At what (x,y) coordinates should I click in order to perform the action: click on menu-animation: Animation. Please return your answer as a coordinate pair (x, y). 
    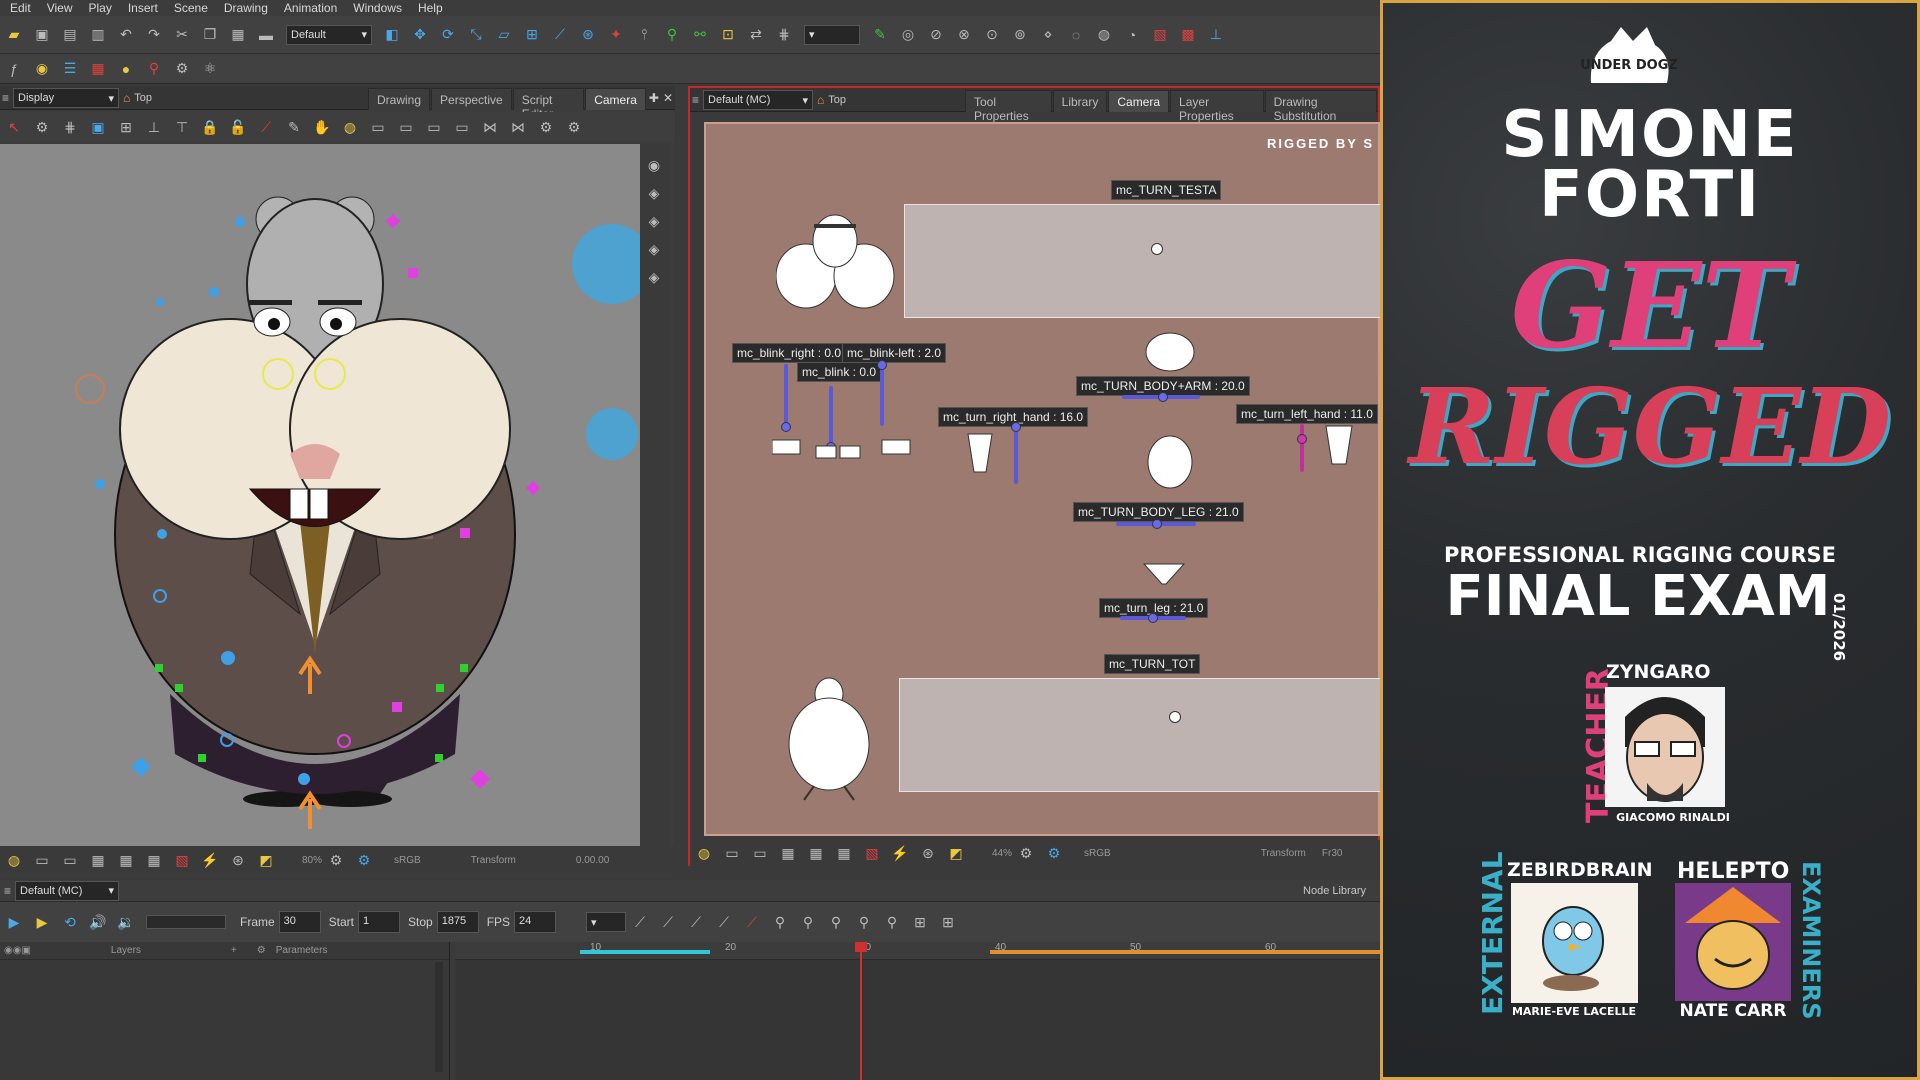
    Looking at the image, I should click on (310, 8).